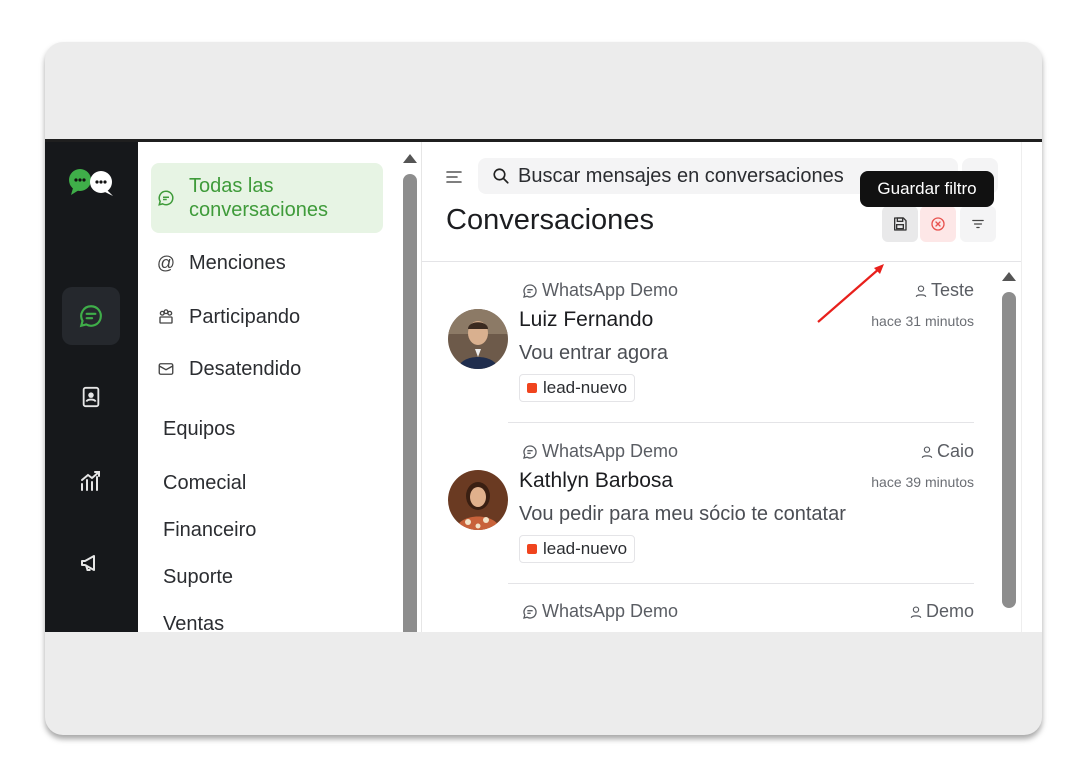  I want to click on rail-campaigns-button, so click(91, 563).